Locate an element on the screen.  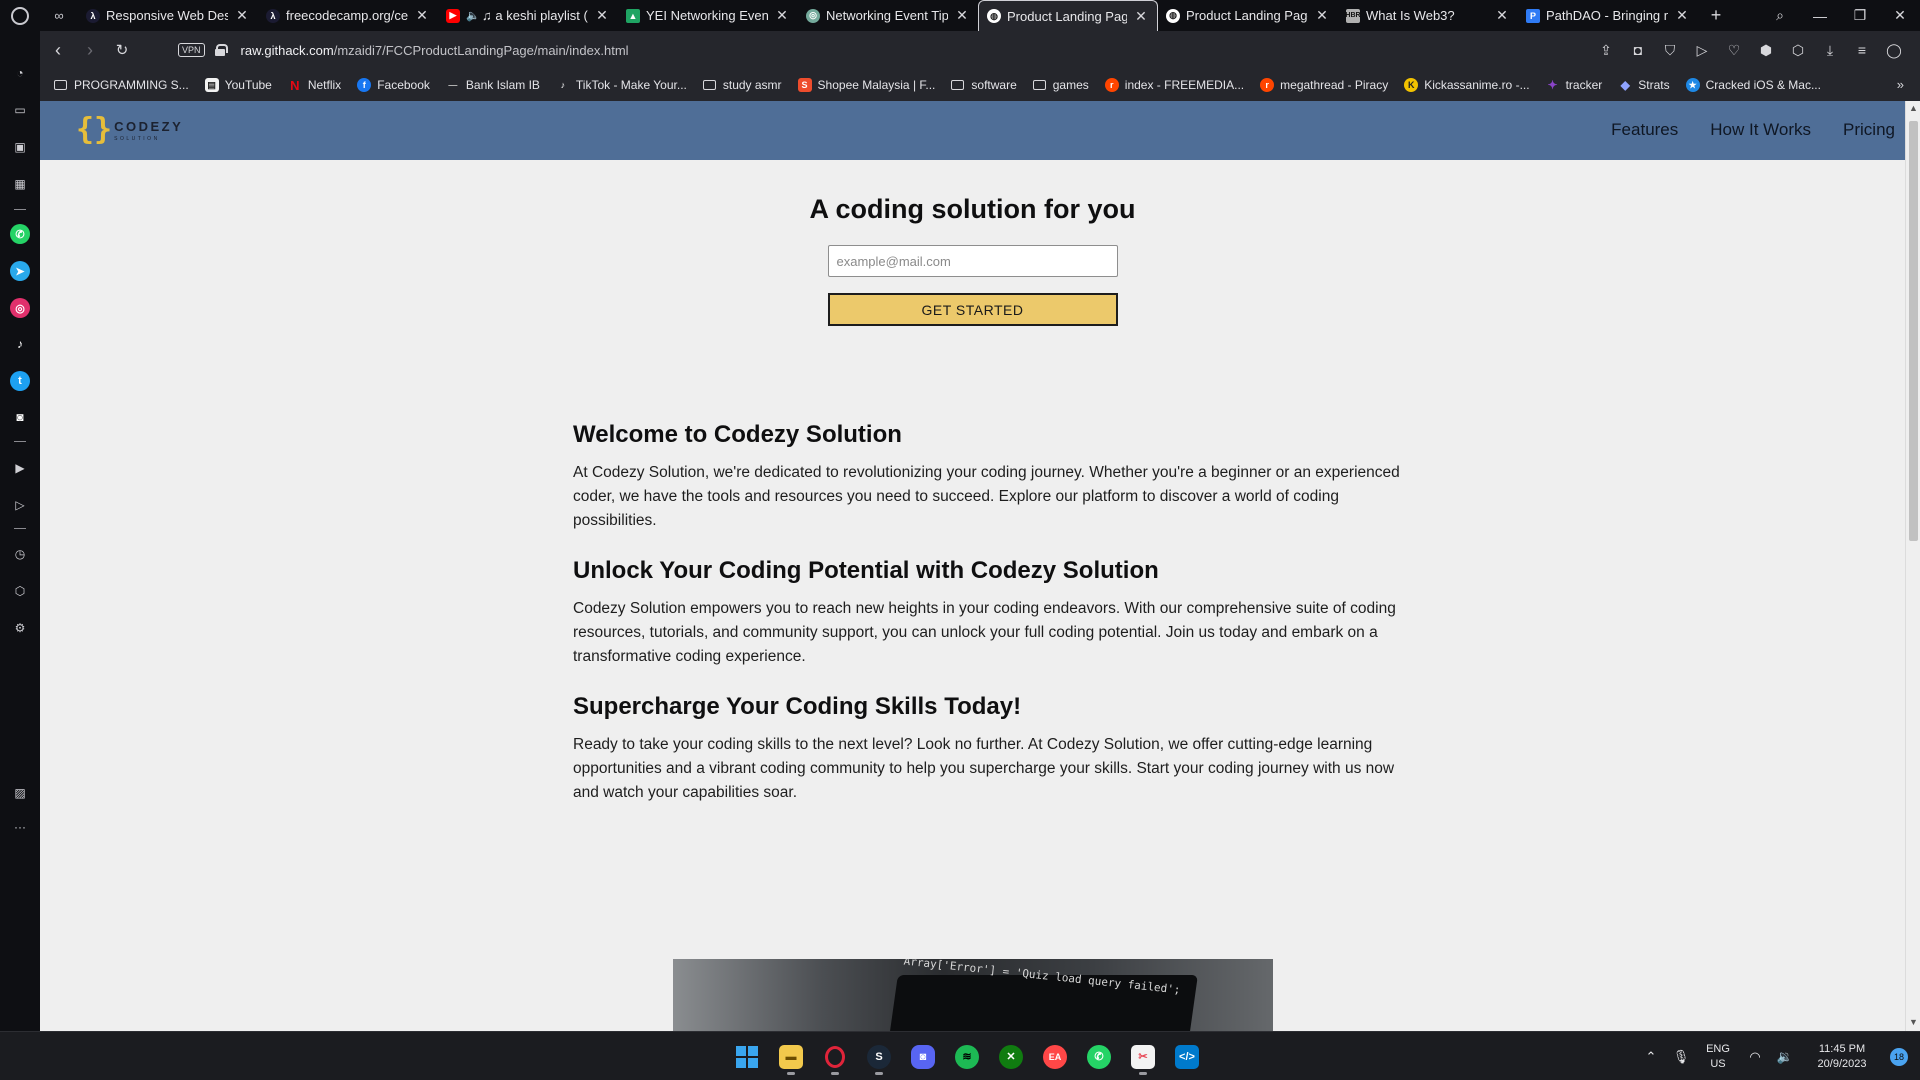
flow-icon: ▷ is located at coordinates (20, 505).